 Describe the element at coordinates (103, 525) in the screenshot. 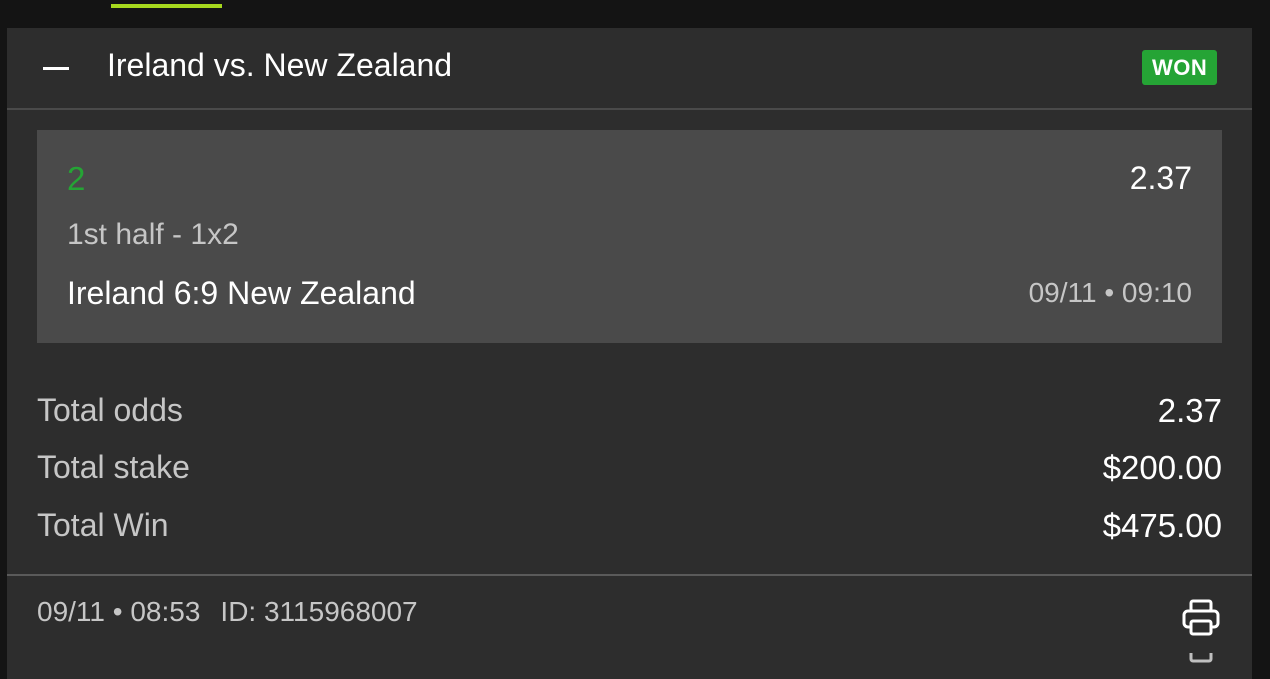

I see `total-win-label: Total Win` at that location.